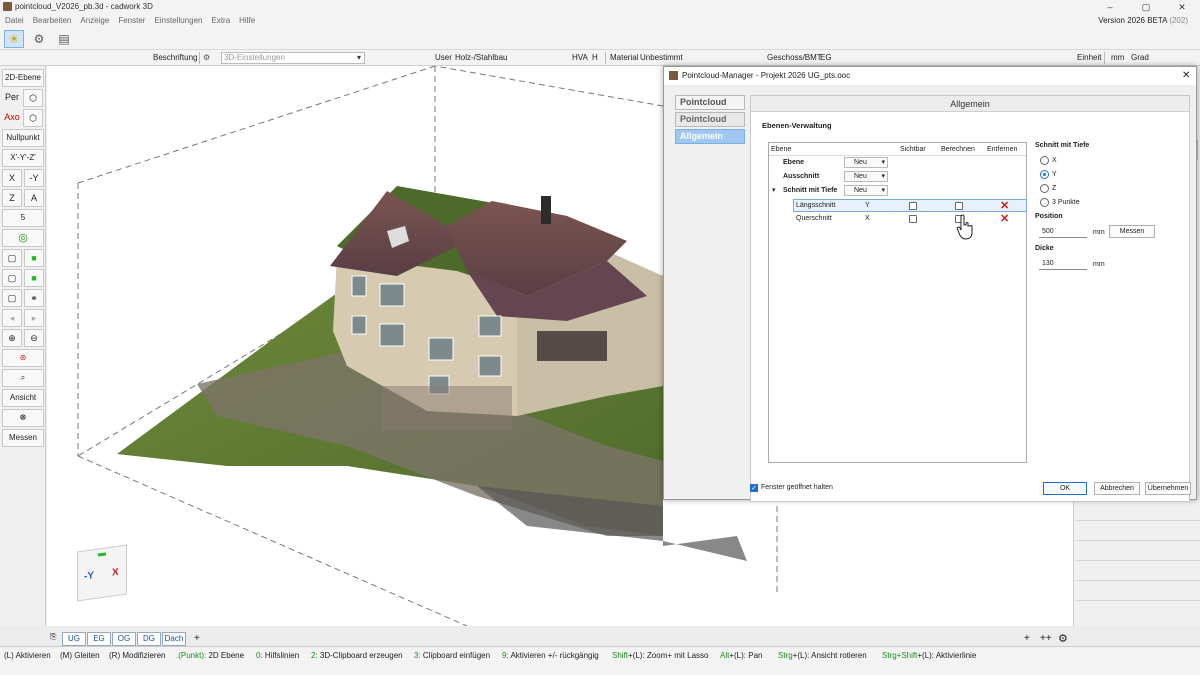  What do you see at coordinates (1168, 488) in the screenshot?
I see `apply-button: Übernehmen` at bounding box center [1168, 488].